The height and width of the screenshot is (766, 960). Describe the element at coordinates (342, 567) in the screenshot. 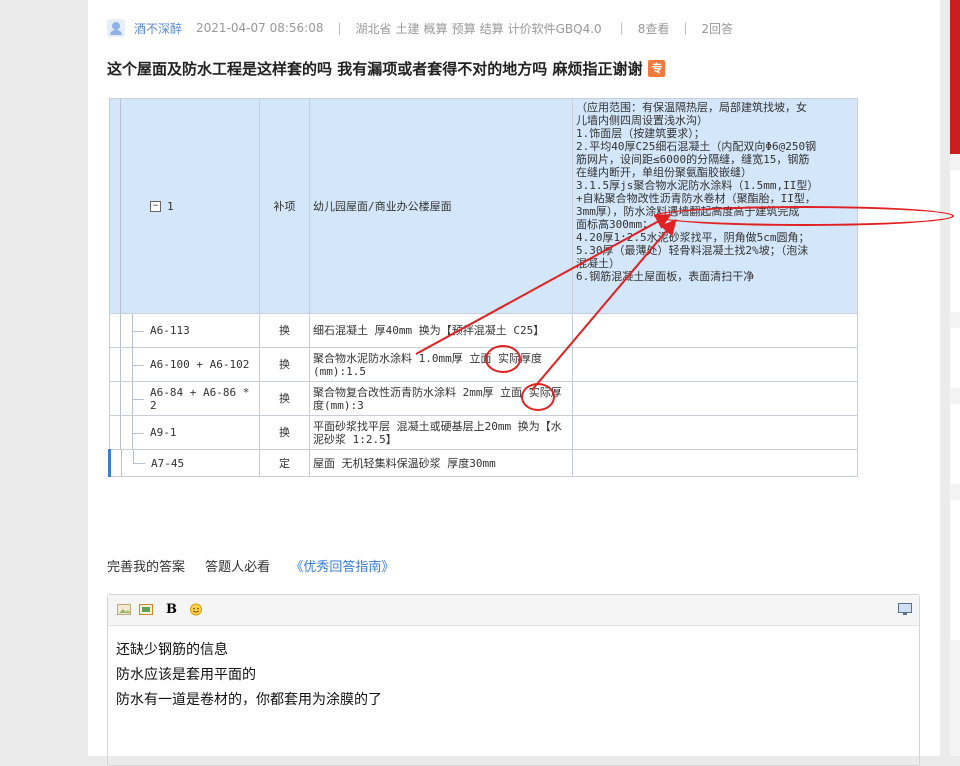

I see `guide-link: 《优秀回答指南》` at that location.